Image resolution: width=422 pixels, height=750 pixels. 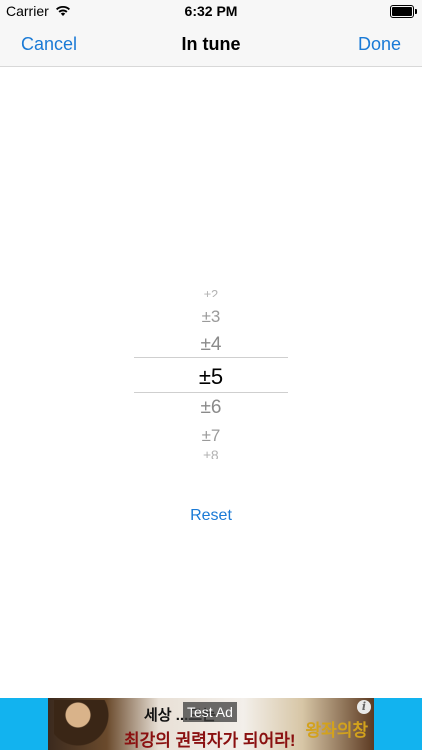 I want to click on ad-character-image, so click(x=84, y=725).